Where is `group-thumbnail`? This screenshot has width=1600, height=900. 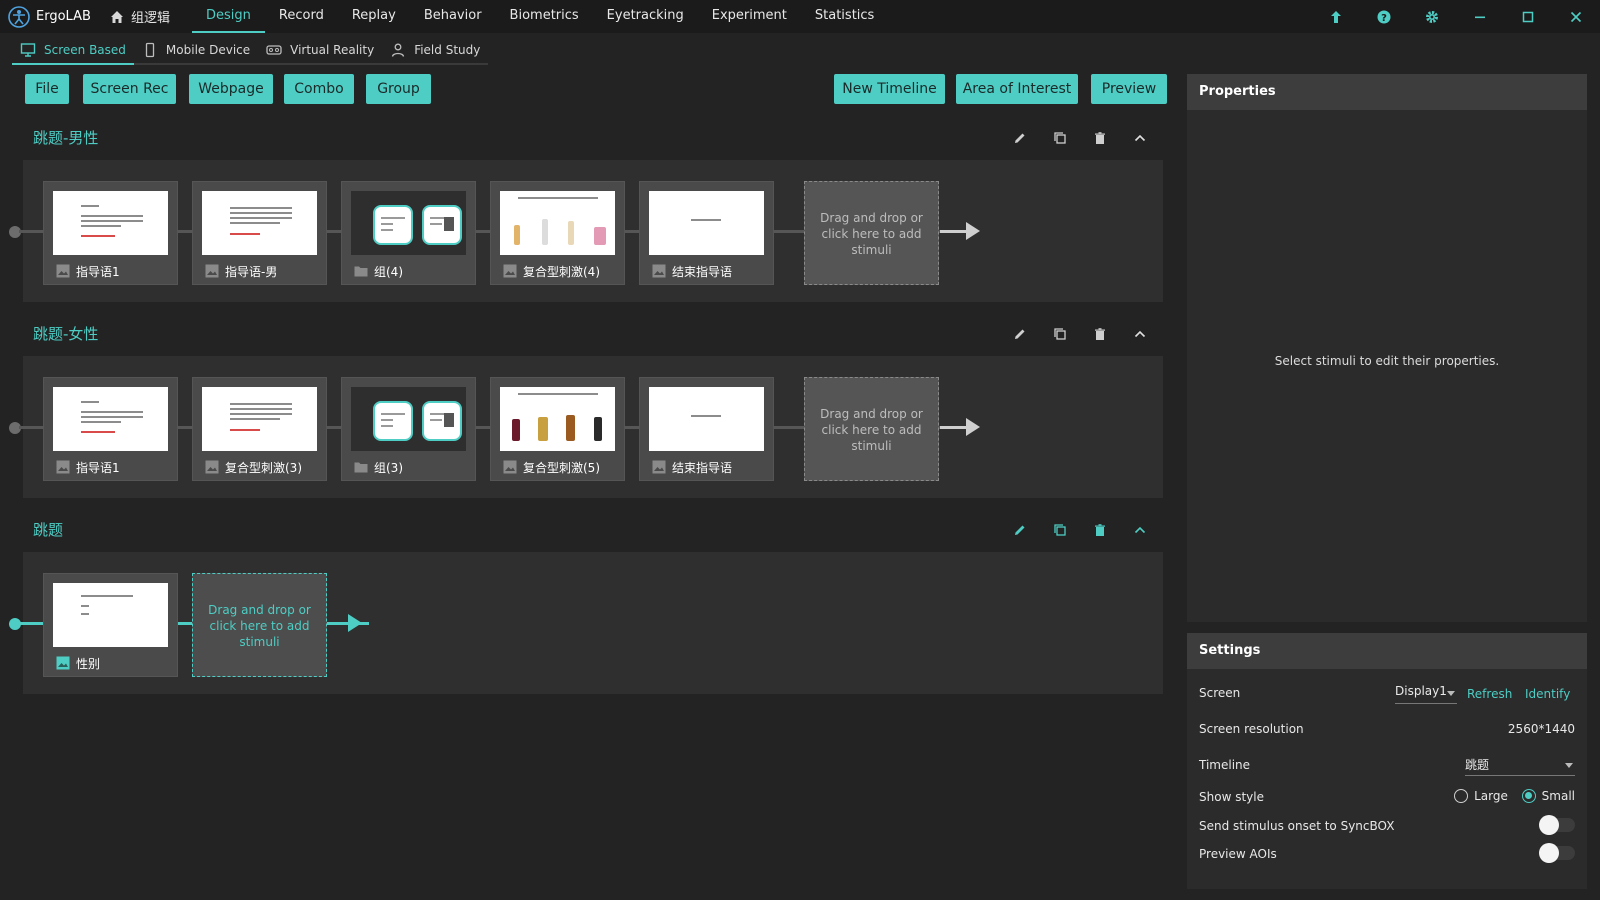
group-thumbnail is located at coordinates (408, 419).